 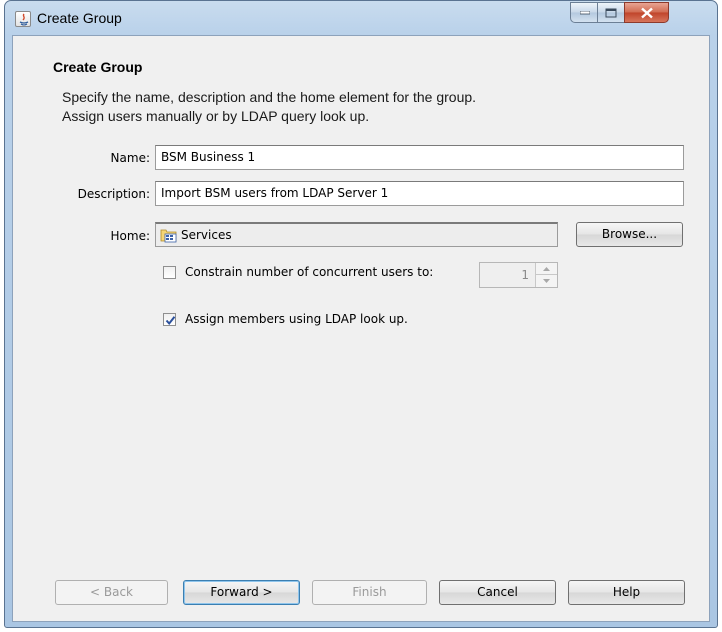 I want to click on spinner-value: 1, so click(x=525, y=275).